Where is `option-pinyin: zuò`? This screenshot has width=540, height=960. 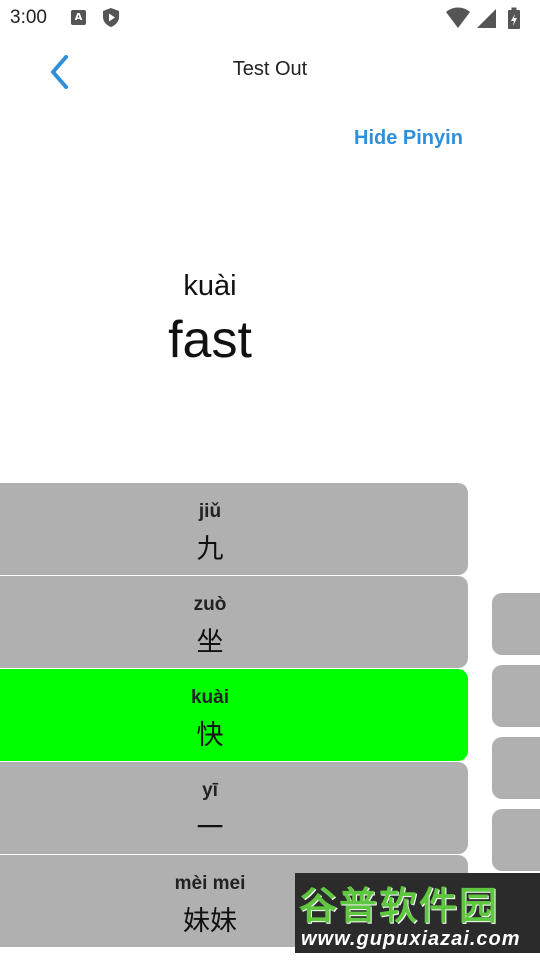 option-pinyin: zuò is located at coordinates (210, 604).